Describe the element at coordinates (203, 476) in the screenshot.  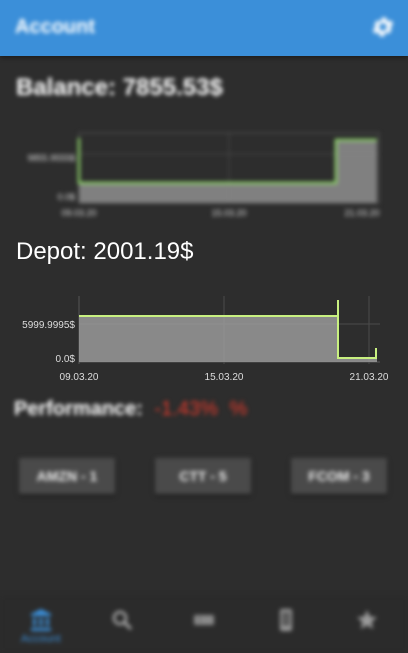
I see `stock-button-ctt: CTT - 5` at that location.